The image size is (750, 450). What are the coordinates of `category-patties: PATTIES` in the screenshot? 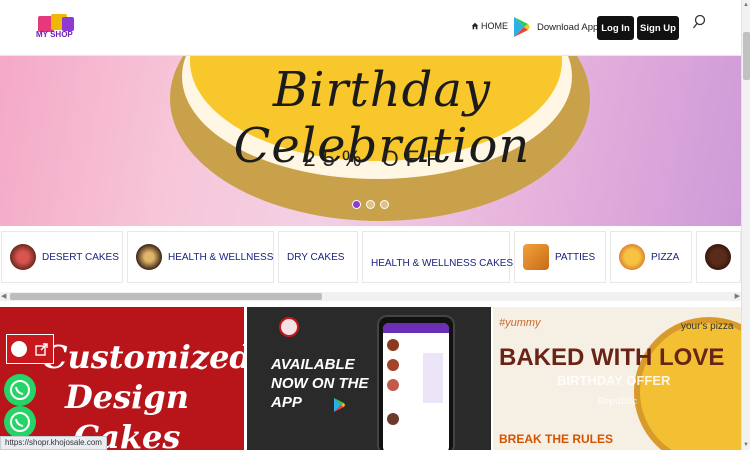 It's located at (560, 257).